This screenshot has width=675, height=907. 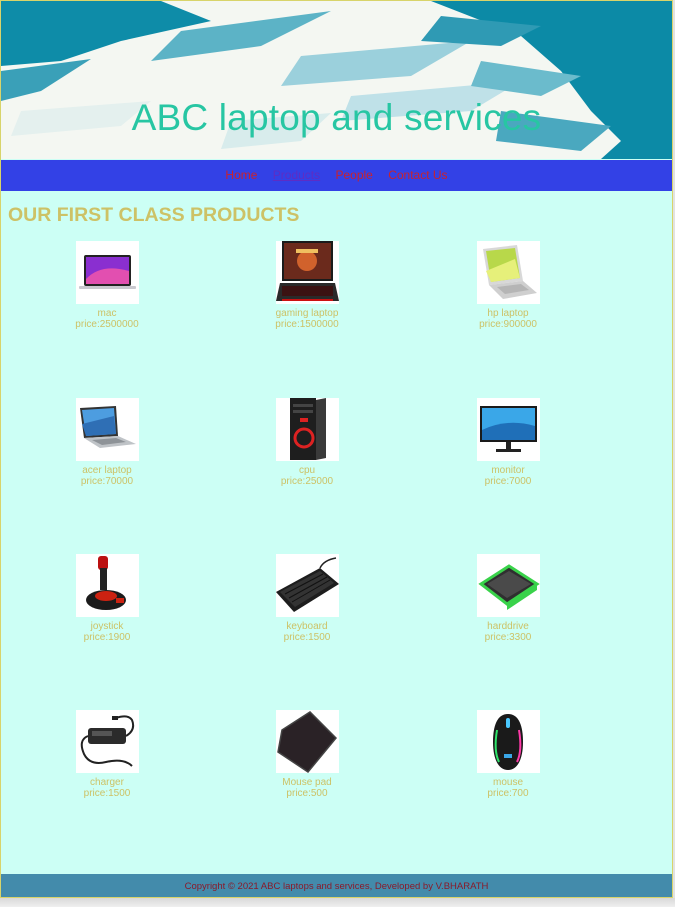 What do you see at coordinates (307, 272) in the screenshot?
I see `gaming-laptop-image` at bounding box center [307, 272].